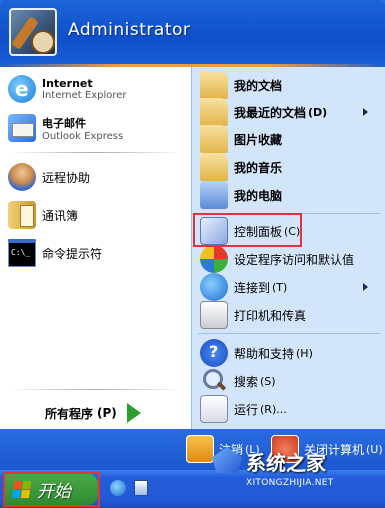 The image size is (385, 508). What do you see at coordinates (289, 333) in the screenshot?
I see `system-separator` at bounding box center [289, 333].